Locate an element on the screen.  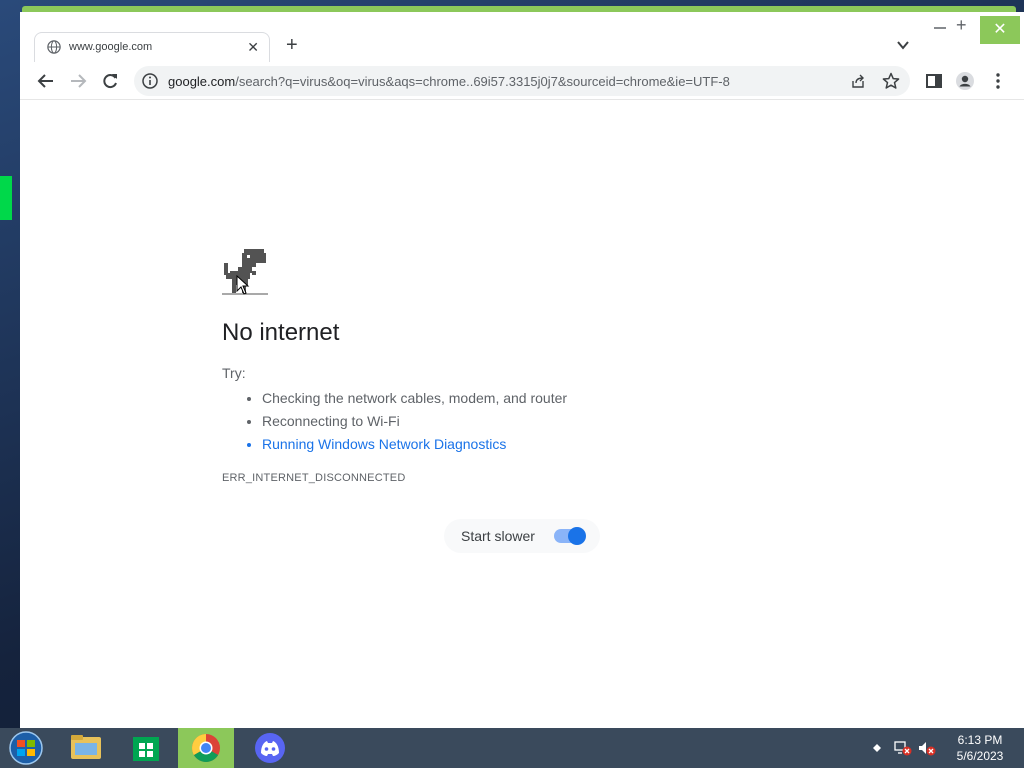
start-slower-control: Start slower is located at coordinates (522, 536).